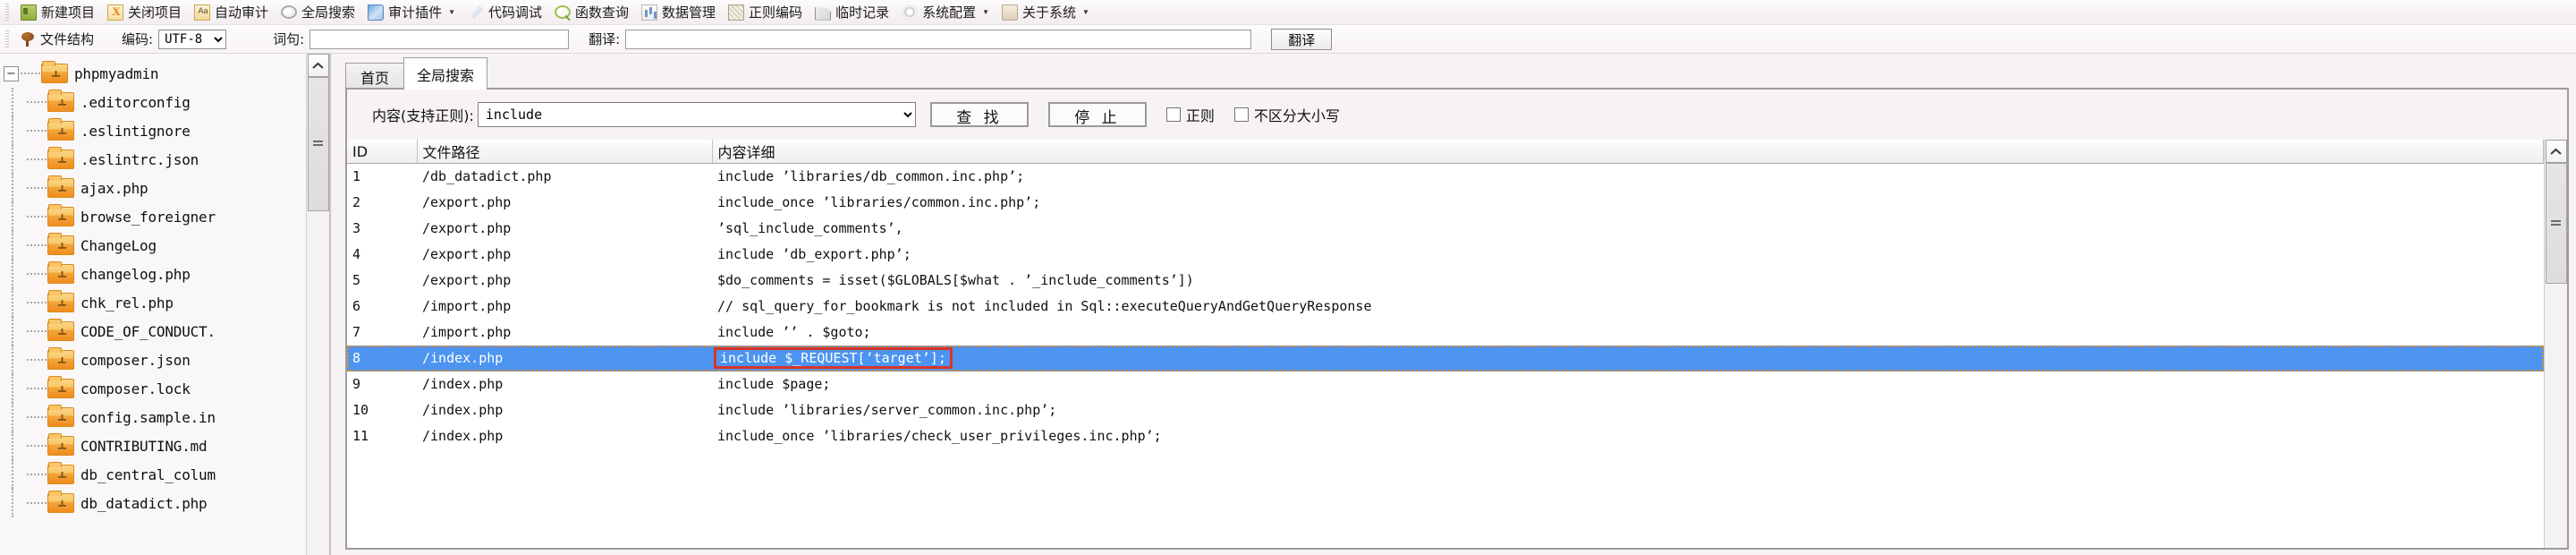  Describe the element at coordinates (11, 73) in the screenshot. I see `tree-expander-icon: −` at that location.